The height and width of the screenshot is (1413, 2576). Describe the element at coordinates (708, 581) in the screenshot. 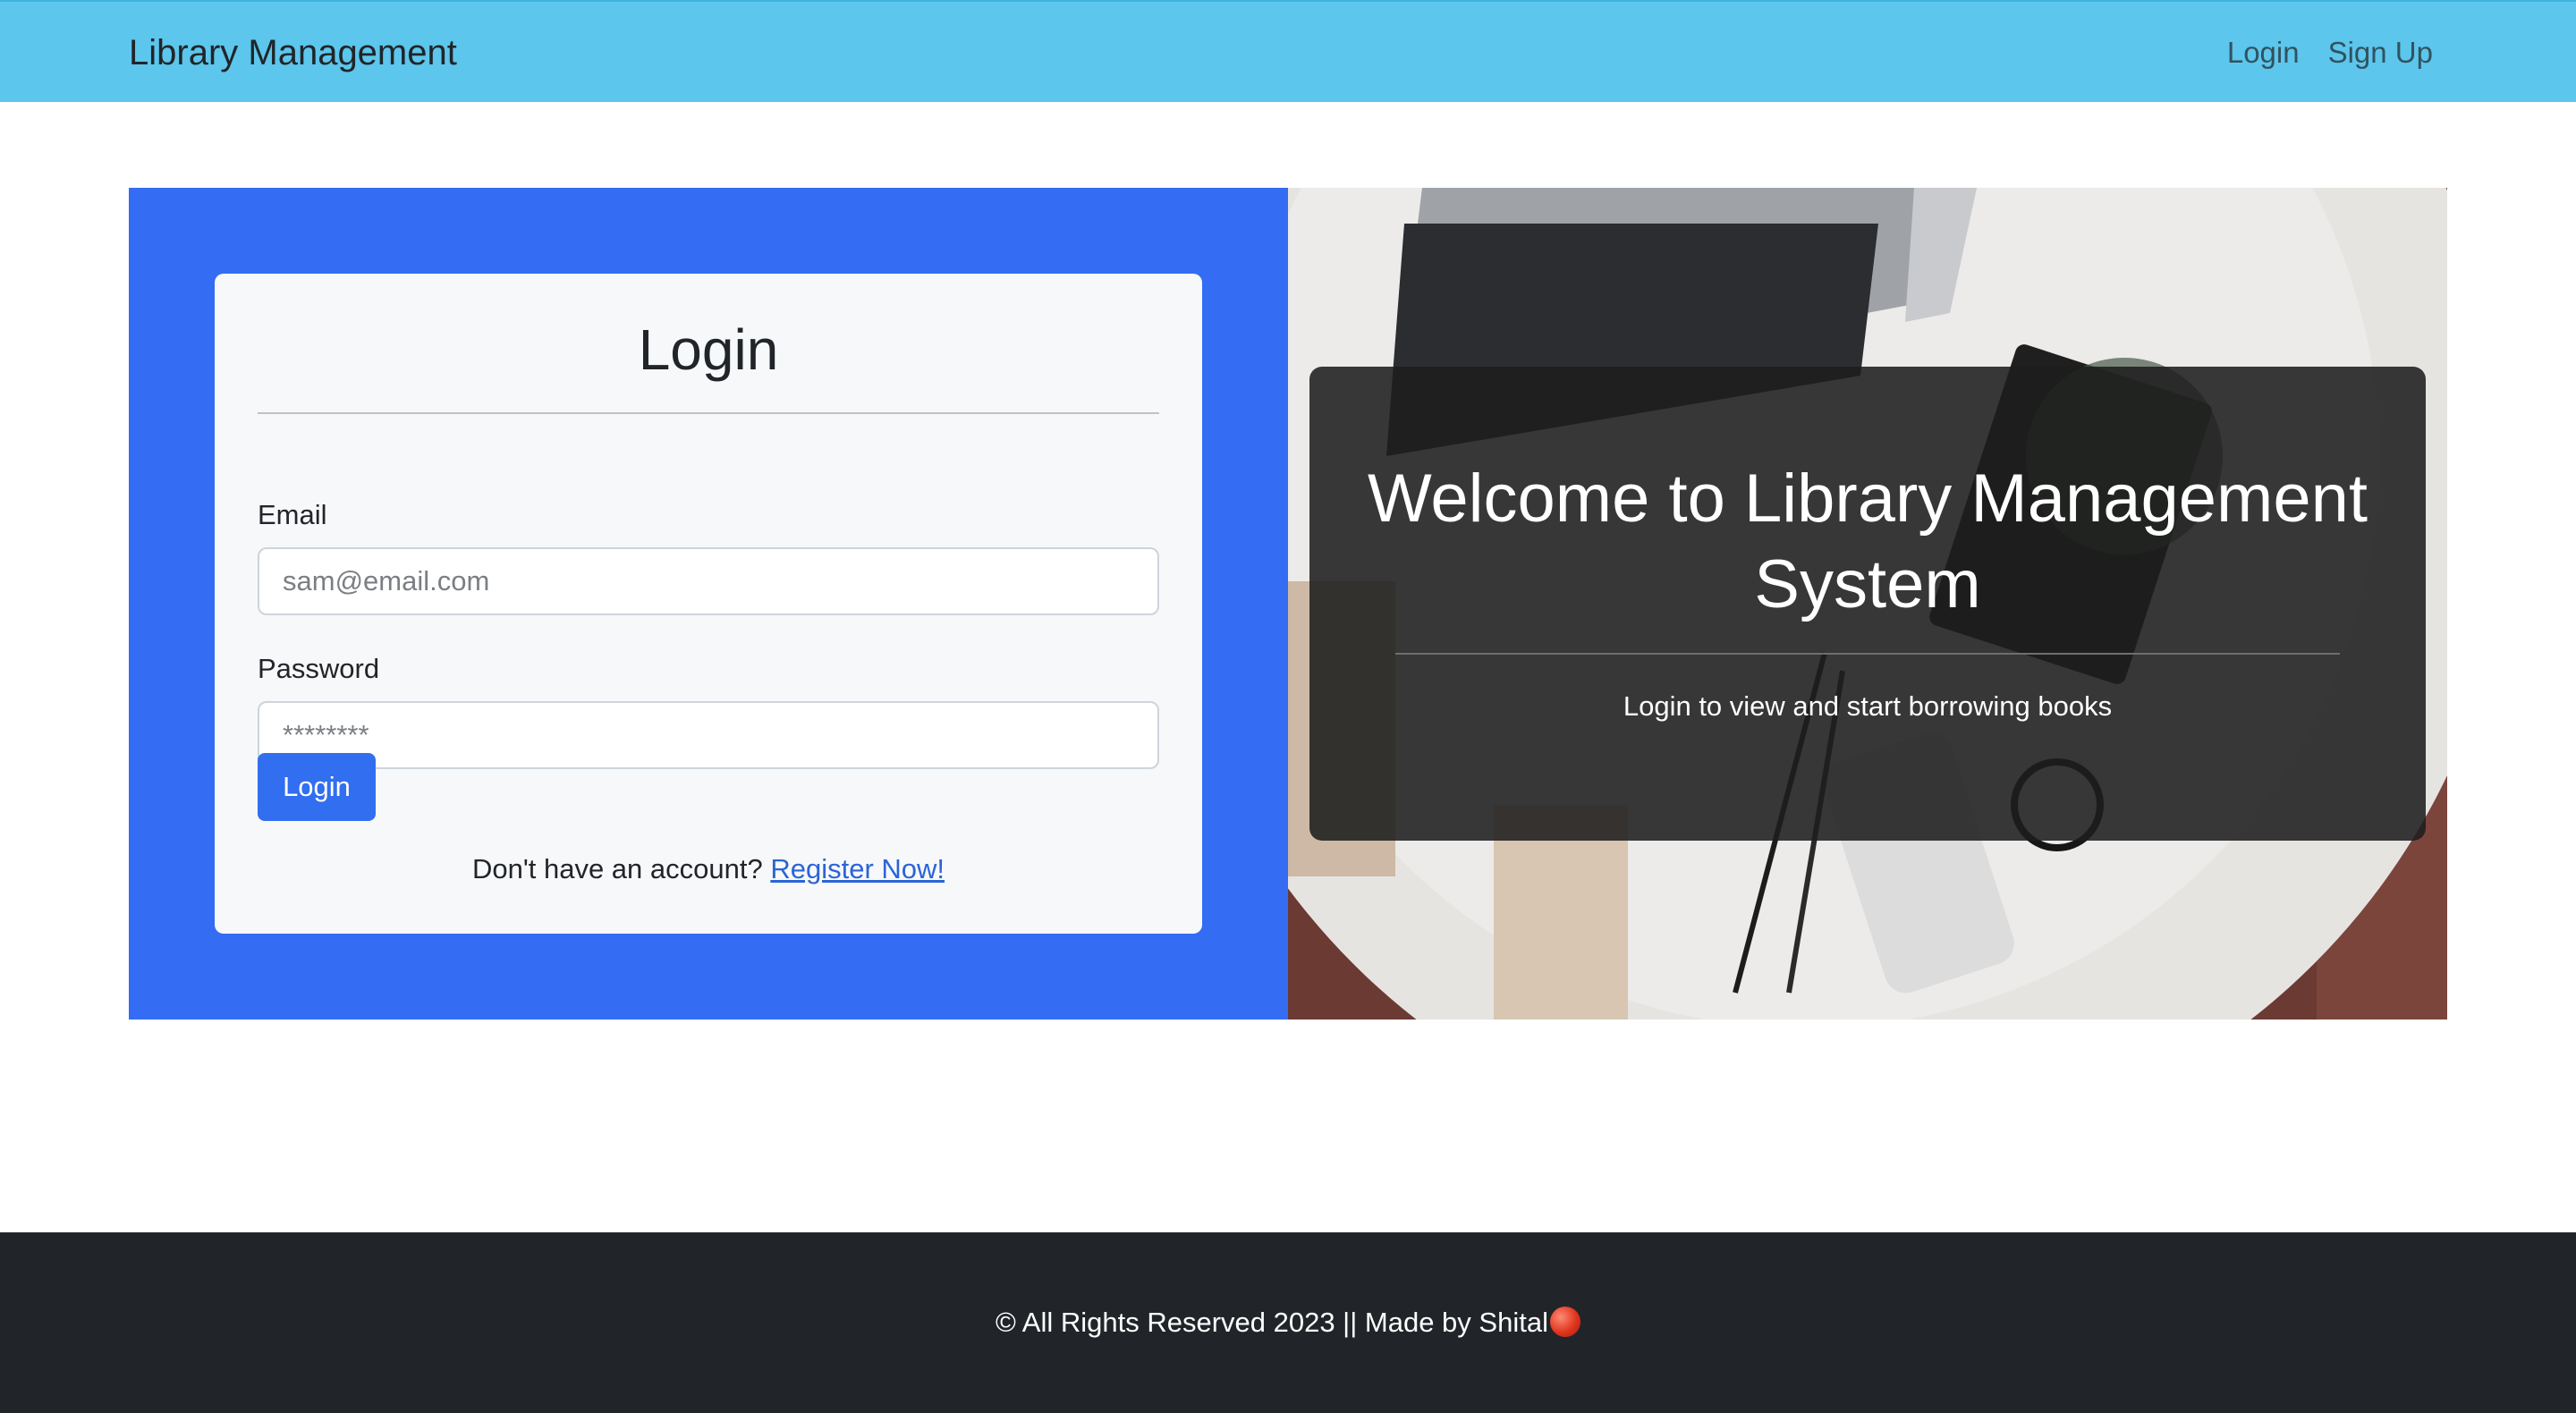

I see `email-field` at that location.